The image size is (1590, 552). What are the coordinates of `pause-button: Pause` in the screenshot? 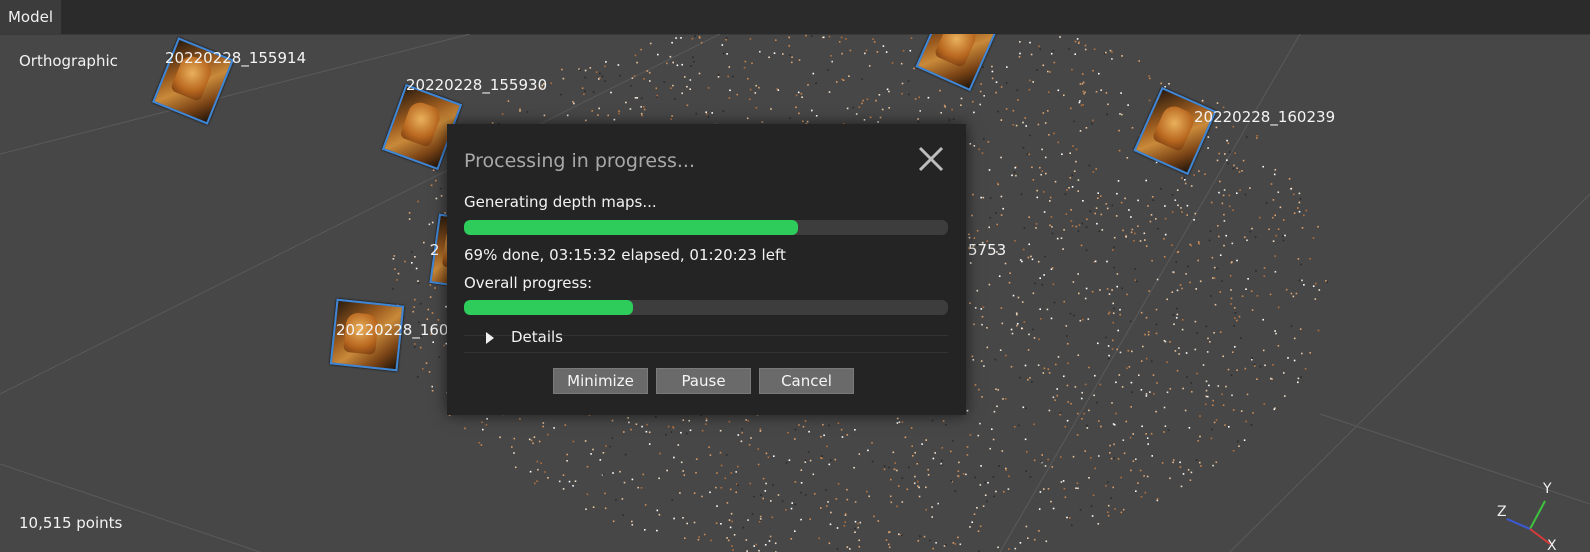 It's located at (703, 381).